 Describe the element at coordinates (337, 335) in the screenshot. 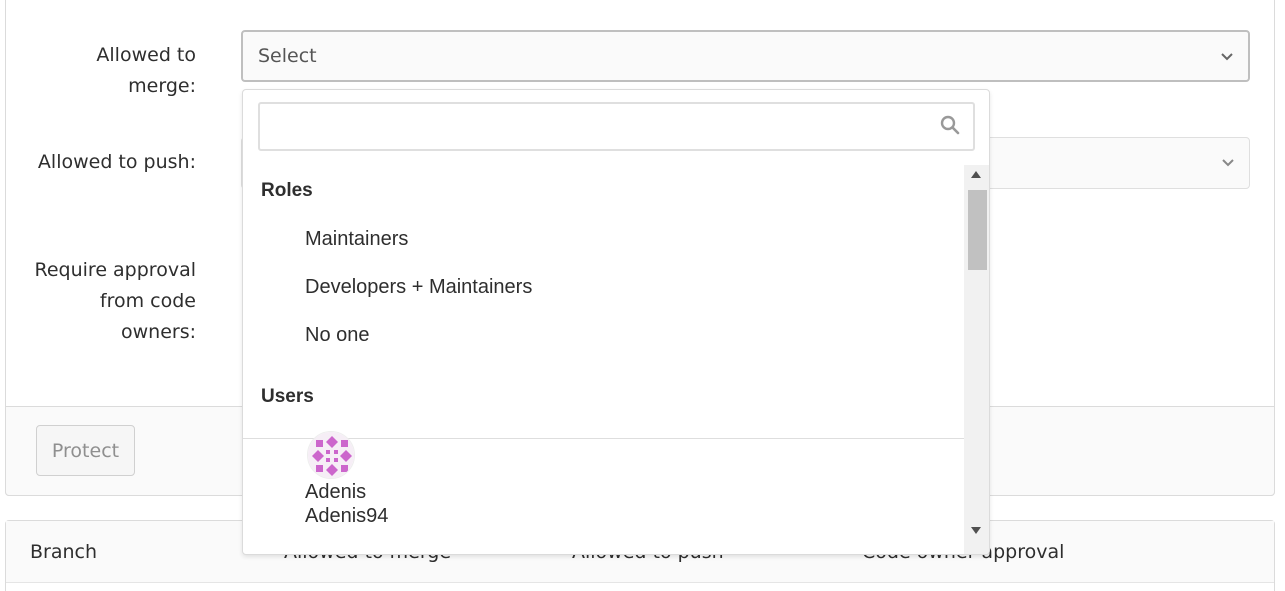

I see `role-option-no-one: No one` at that location.